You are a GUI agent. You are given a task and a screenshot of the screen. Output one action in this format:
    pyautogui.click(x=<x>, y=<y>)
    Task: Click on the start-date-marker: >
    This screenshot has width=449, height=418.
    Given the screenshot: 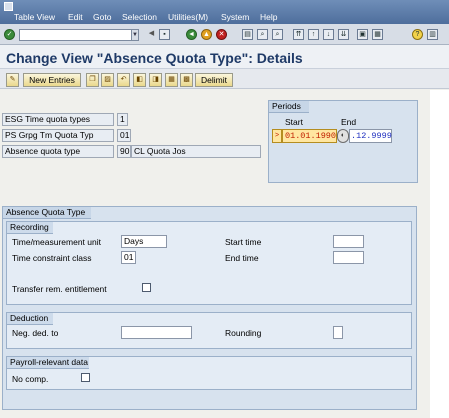 What is the action you would take?
    pyautogui.click(x=277, y=136)
    